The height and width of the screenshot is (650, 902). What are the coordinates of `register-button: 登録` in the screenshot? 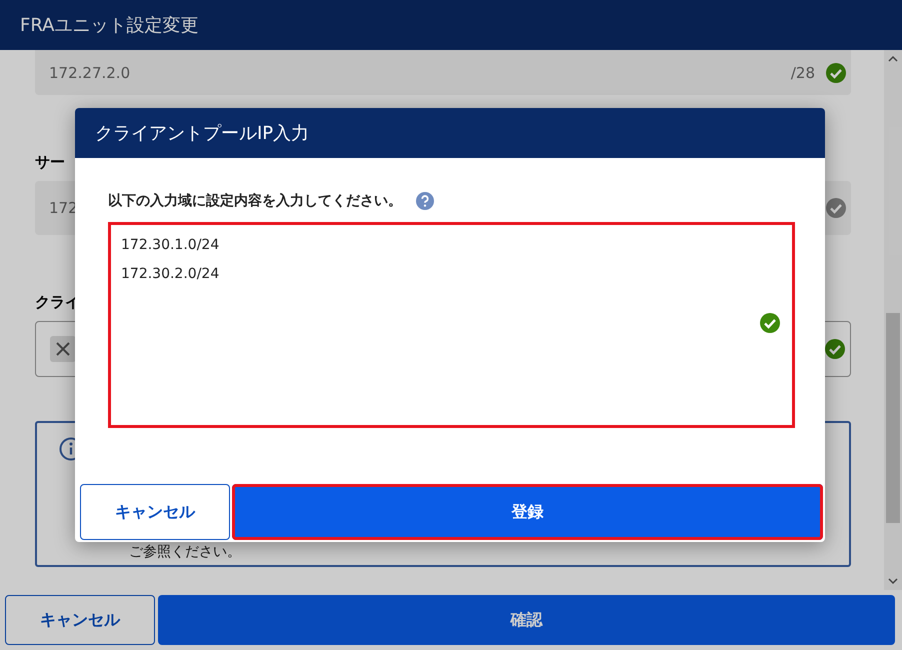 It's located at (527, 512).